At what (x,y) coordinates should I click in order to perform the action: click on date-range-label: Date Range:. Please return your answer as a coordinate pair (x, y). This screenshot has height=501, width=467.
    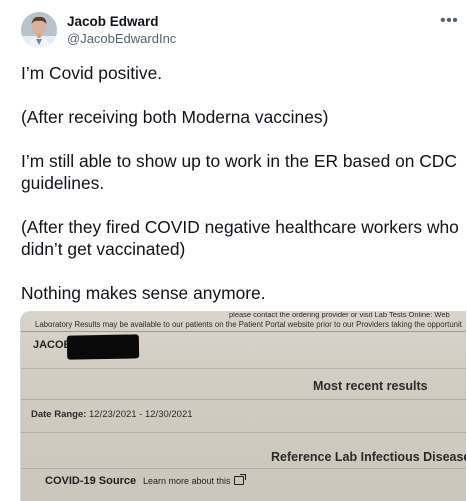
    Looking at the image, I should click on (59, 414).